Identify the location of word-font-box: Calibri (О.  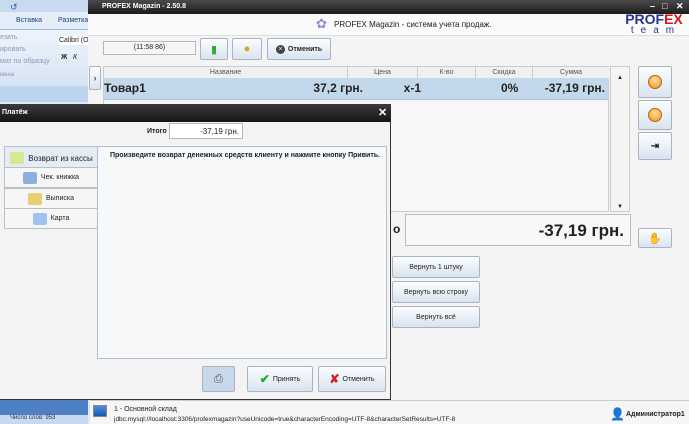
(74, 40).